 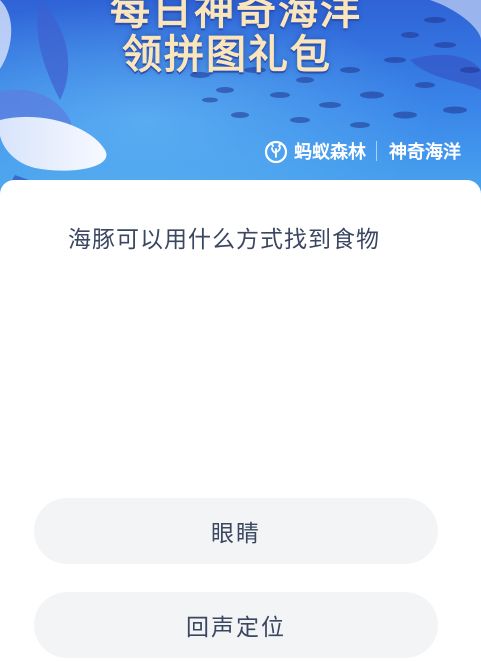 What do you see at coordinates (227, 55) in the screenshot?
I see `banner-title-line2: 领拼图礼包` at bounding box center [227, 55].